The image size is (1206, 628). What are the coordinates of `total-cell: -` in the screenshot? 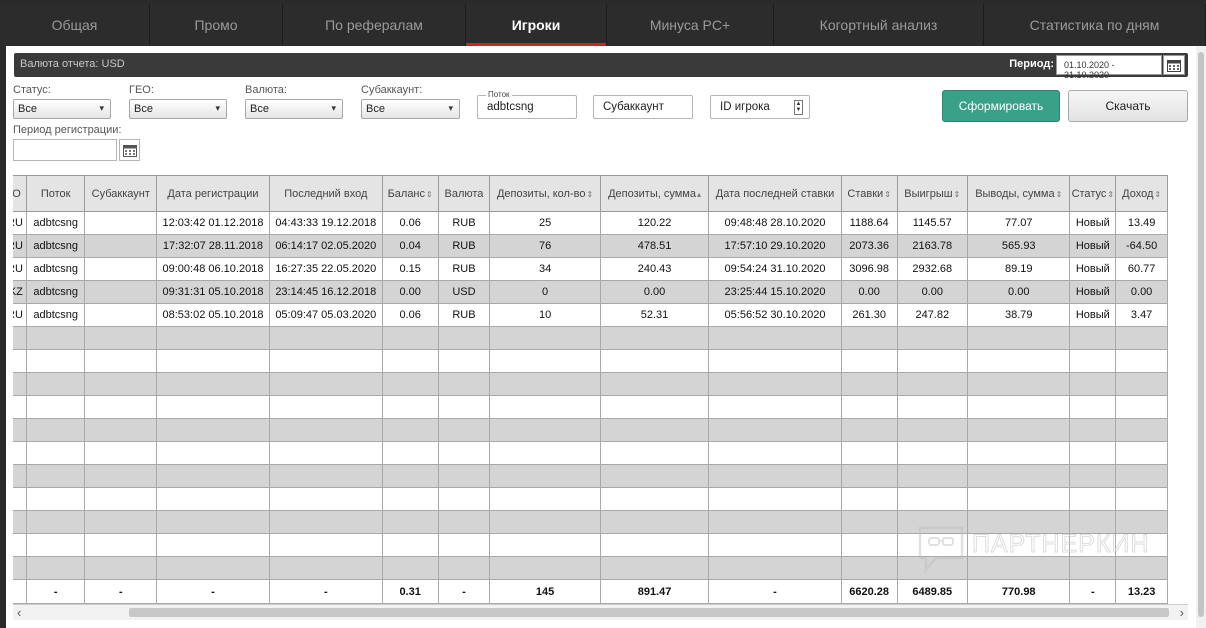 It's located at (464, 591).